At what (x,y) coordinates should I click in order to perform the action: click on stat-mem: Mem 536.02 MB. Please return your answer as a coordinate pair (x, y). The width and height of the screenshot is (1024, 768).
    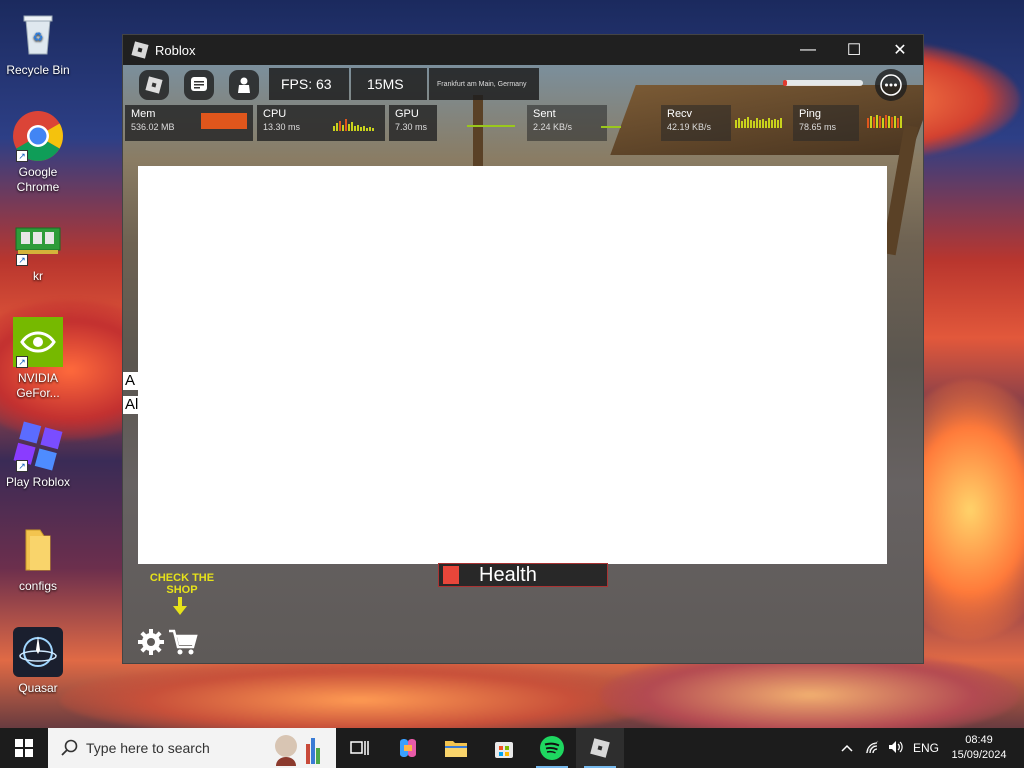
    Looking at the image, I should click on (189, 123).